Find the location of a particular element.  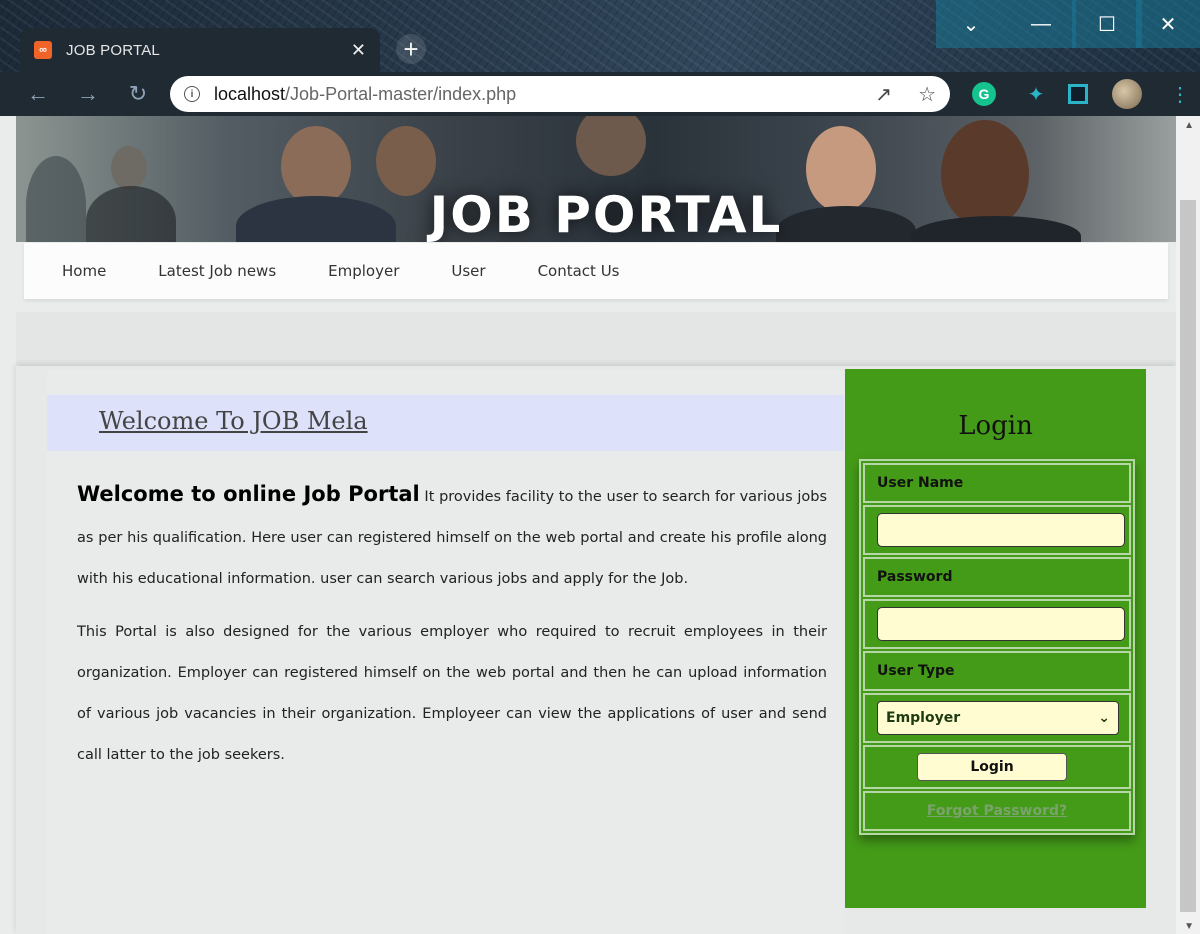

site-banner: JOB PORTAL is located at coordinates (596, 179).